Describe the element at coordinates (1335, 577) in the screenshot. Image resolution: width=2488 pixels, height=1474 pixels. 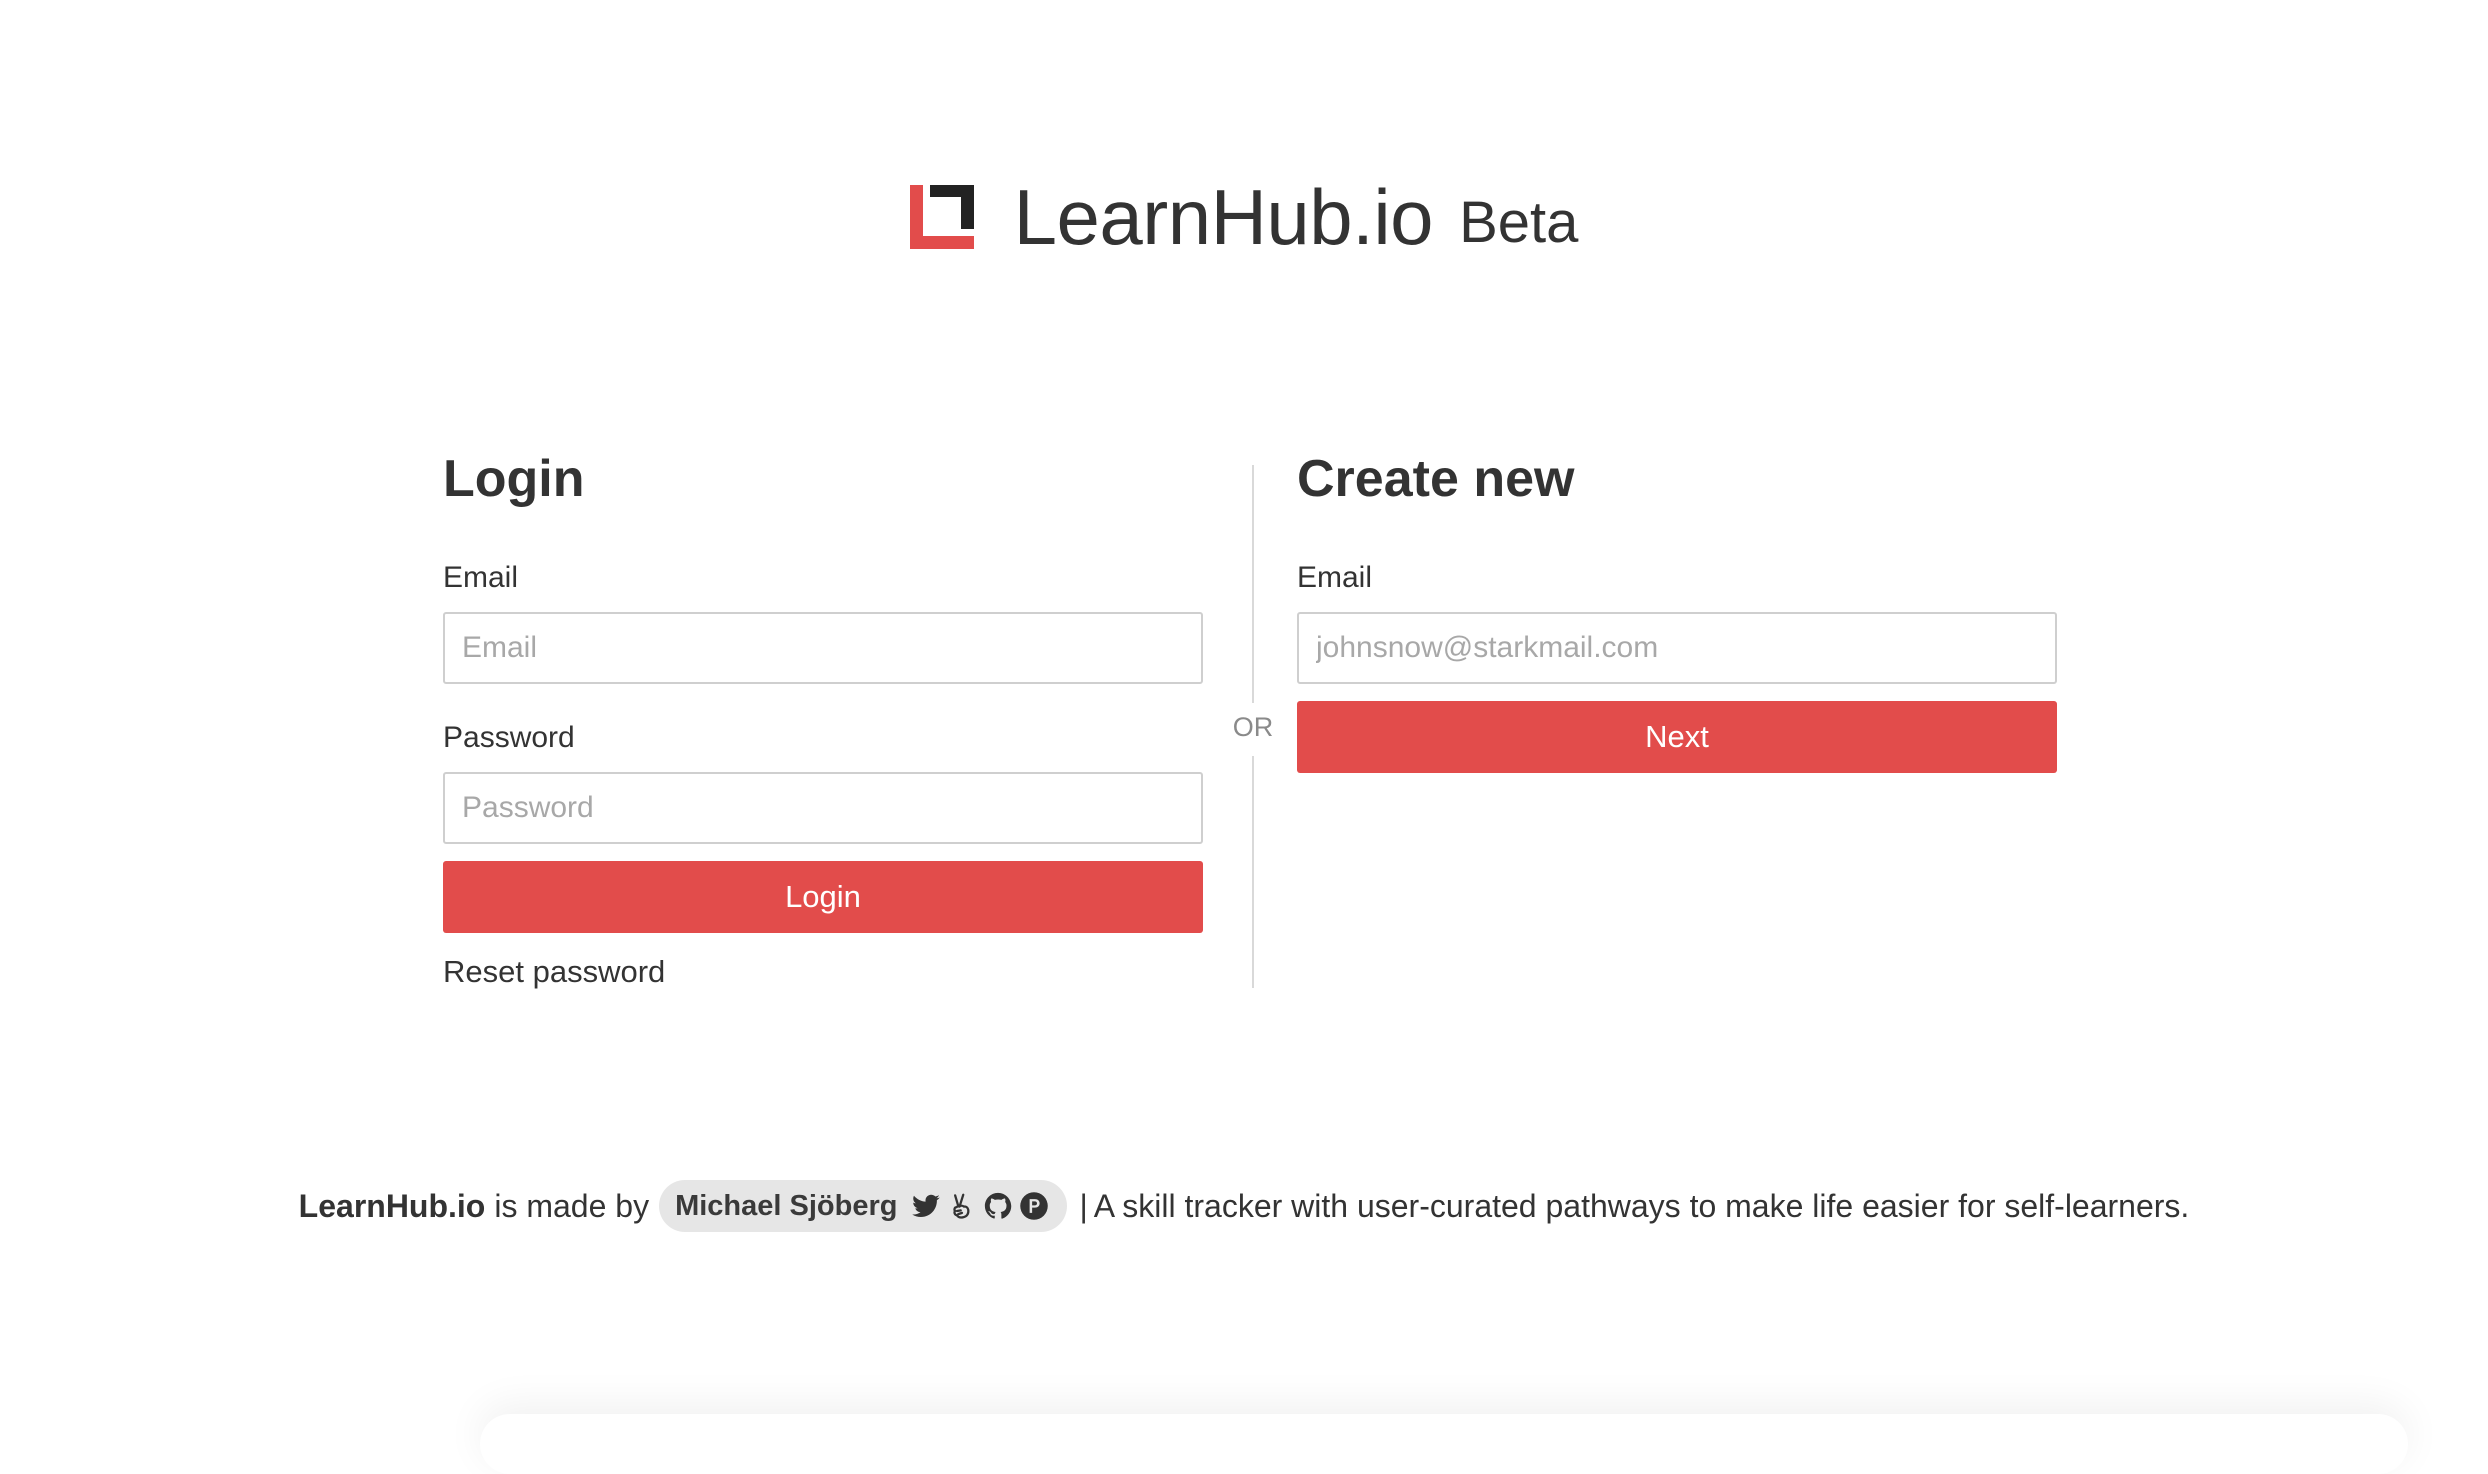
I see `create-email-label: Email` at that location.